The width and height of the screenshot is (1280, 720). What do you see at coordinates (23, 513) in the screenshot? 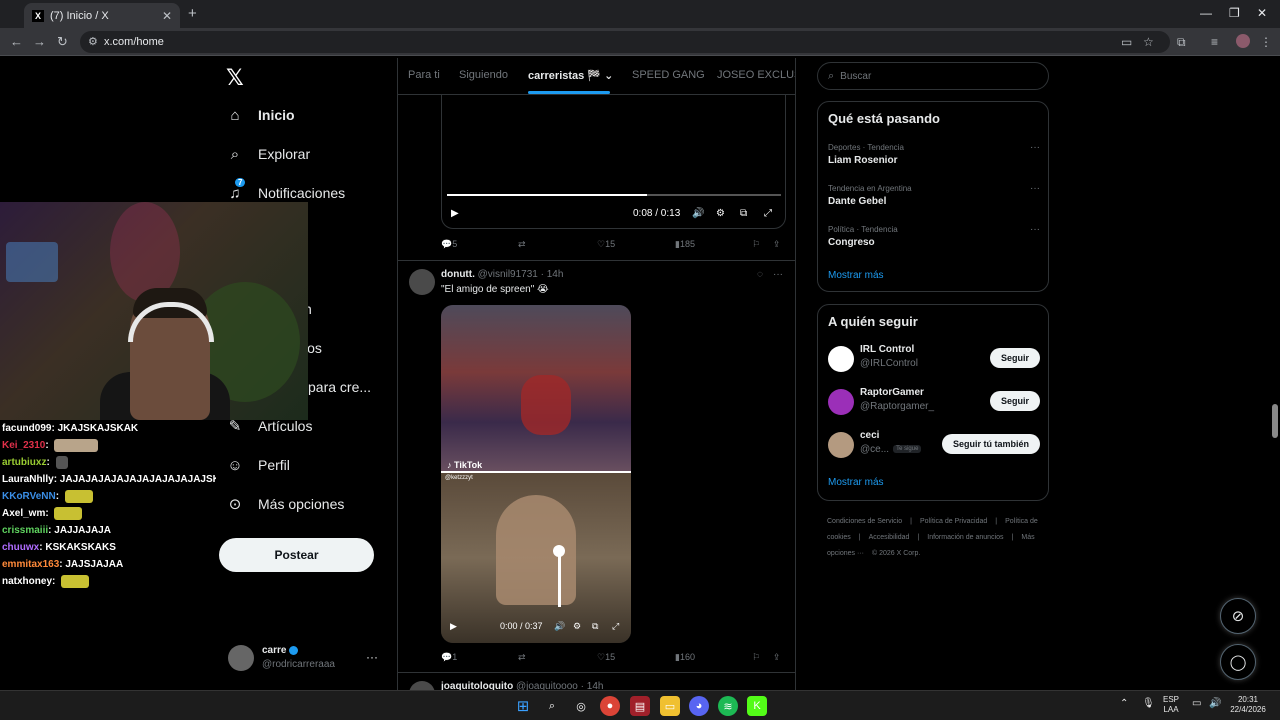
I see `chat-username: Axel_wm` at bounding box center [23, 513].